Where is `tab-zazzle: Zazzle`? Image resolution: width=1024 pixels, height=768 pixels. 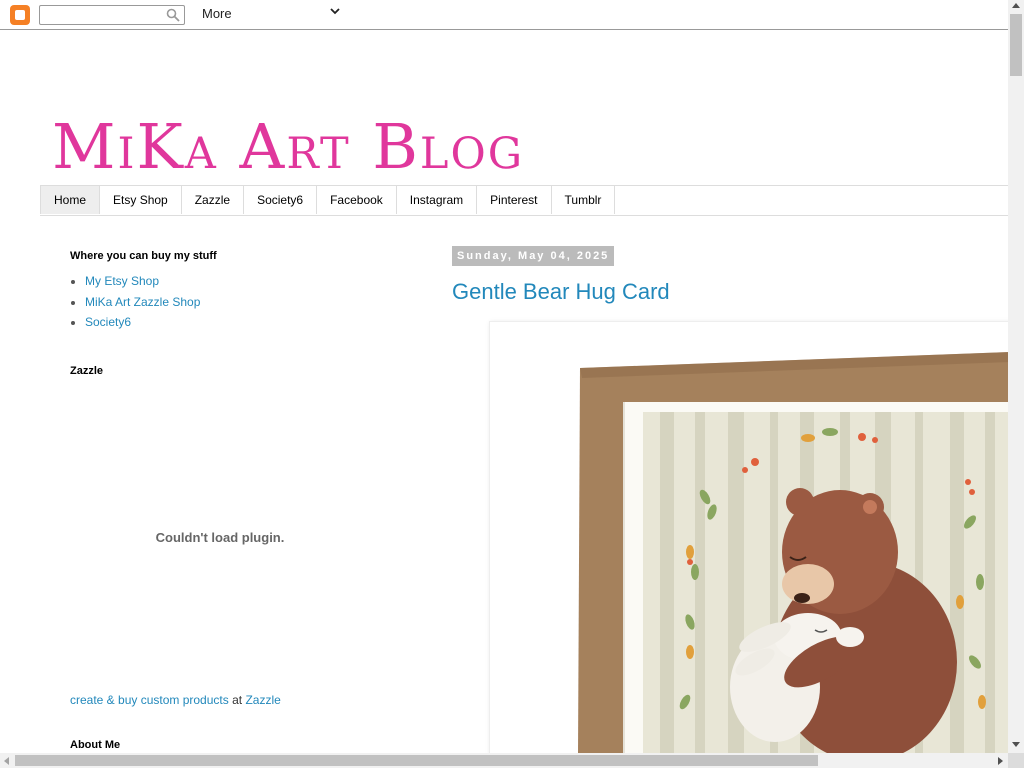
tab-zazzle: Zazzle is located at coordinates (213, 200).